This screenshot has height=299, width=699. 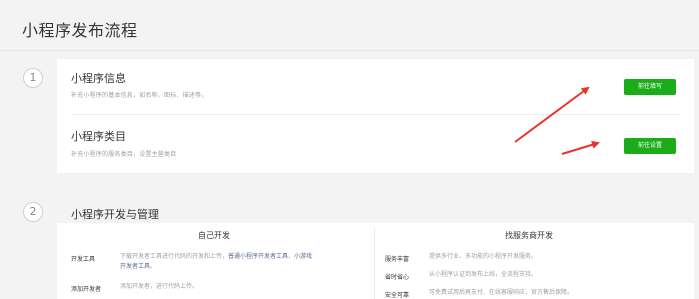 I want to click on provider-dev-heading: 找服务商开发, so click(x=529, y=235).